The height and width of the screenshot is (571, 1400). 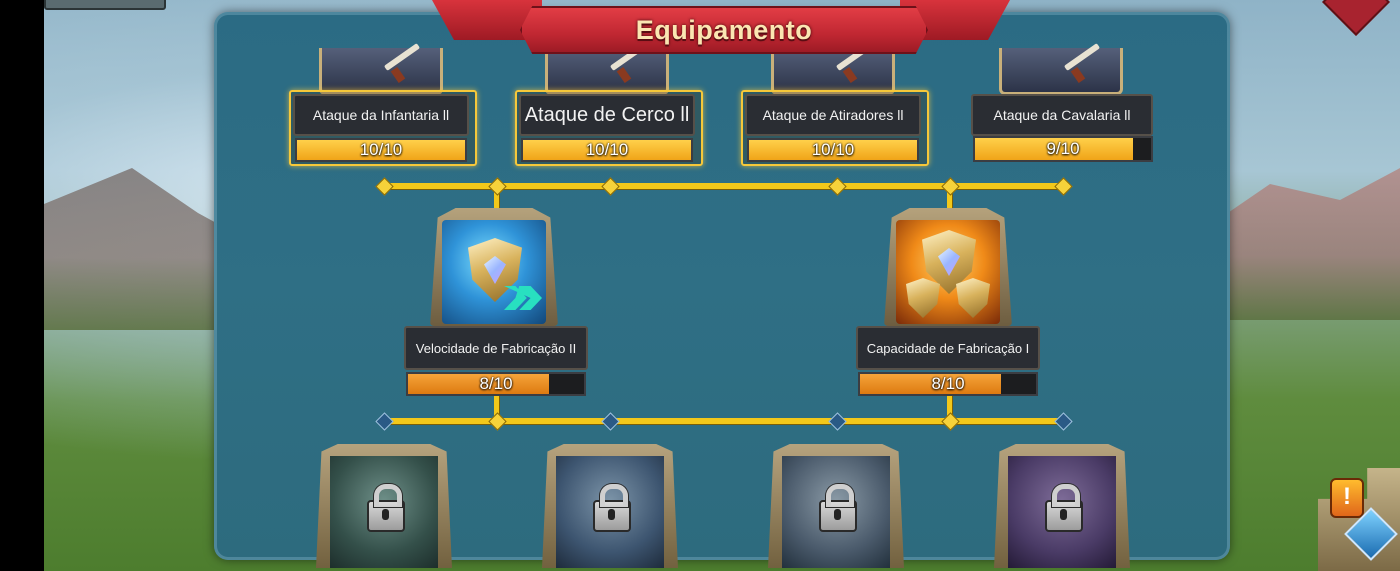 I want to click on page-title: Equipamento, so click(x=724, y=29).